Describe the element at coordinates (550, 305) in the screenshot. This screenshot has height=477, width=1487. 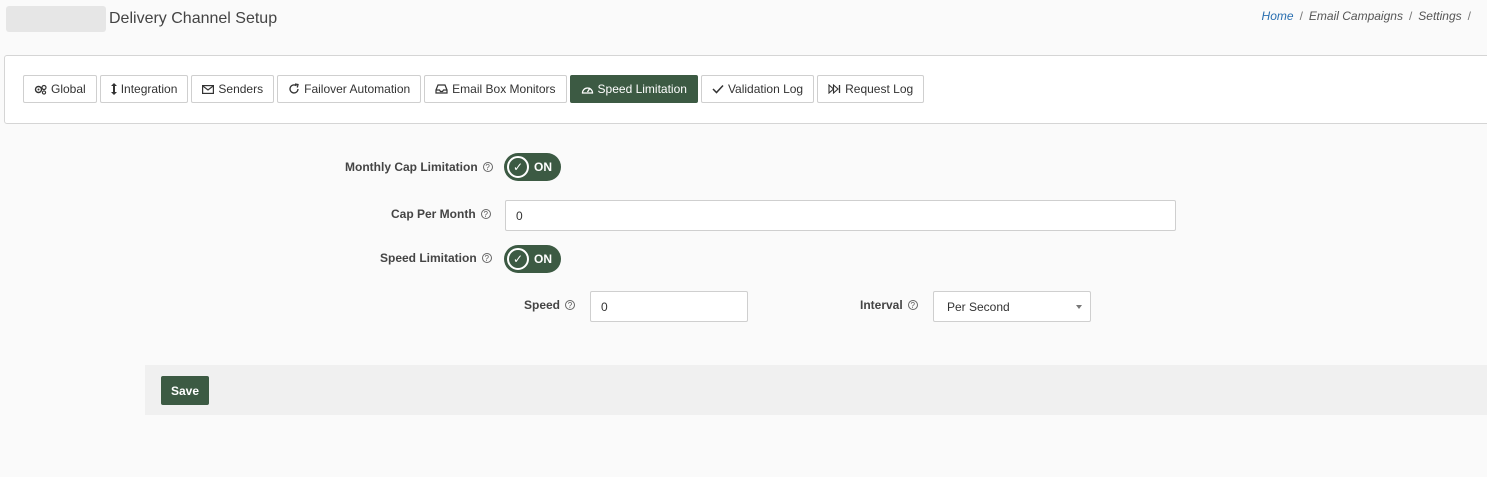
I see `speed-label: Speed ?` at that location.